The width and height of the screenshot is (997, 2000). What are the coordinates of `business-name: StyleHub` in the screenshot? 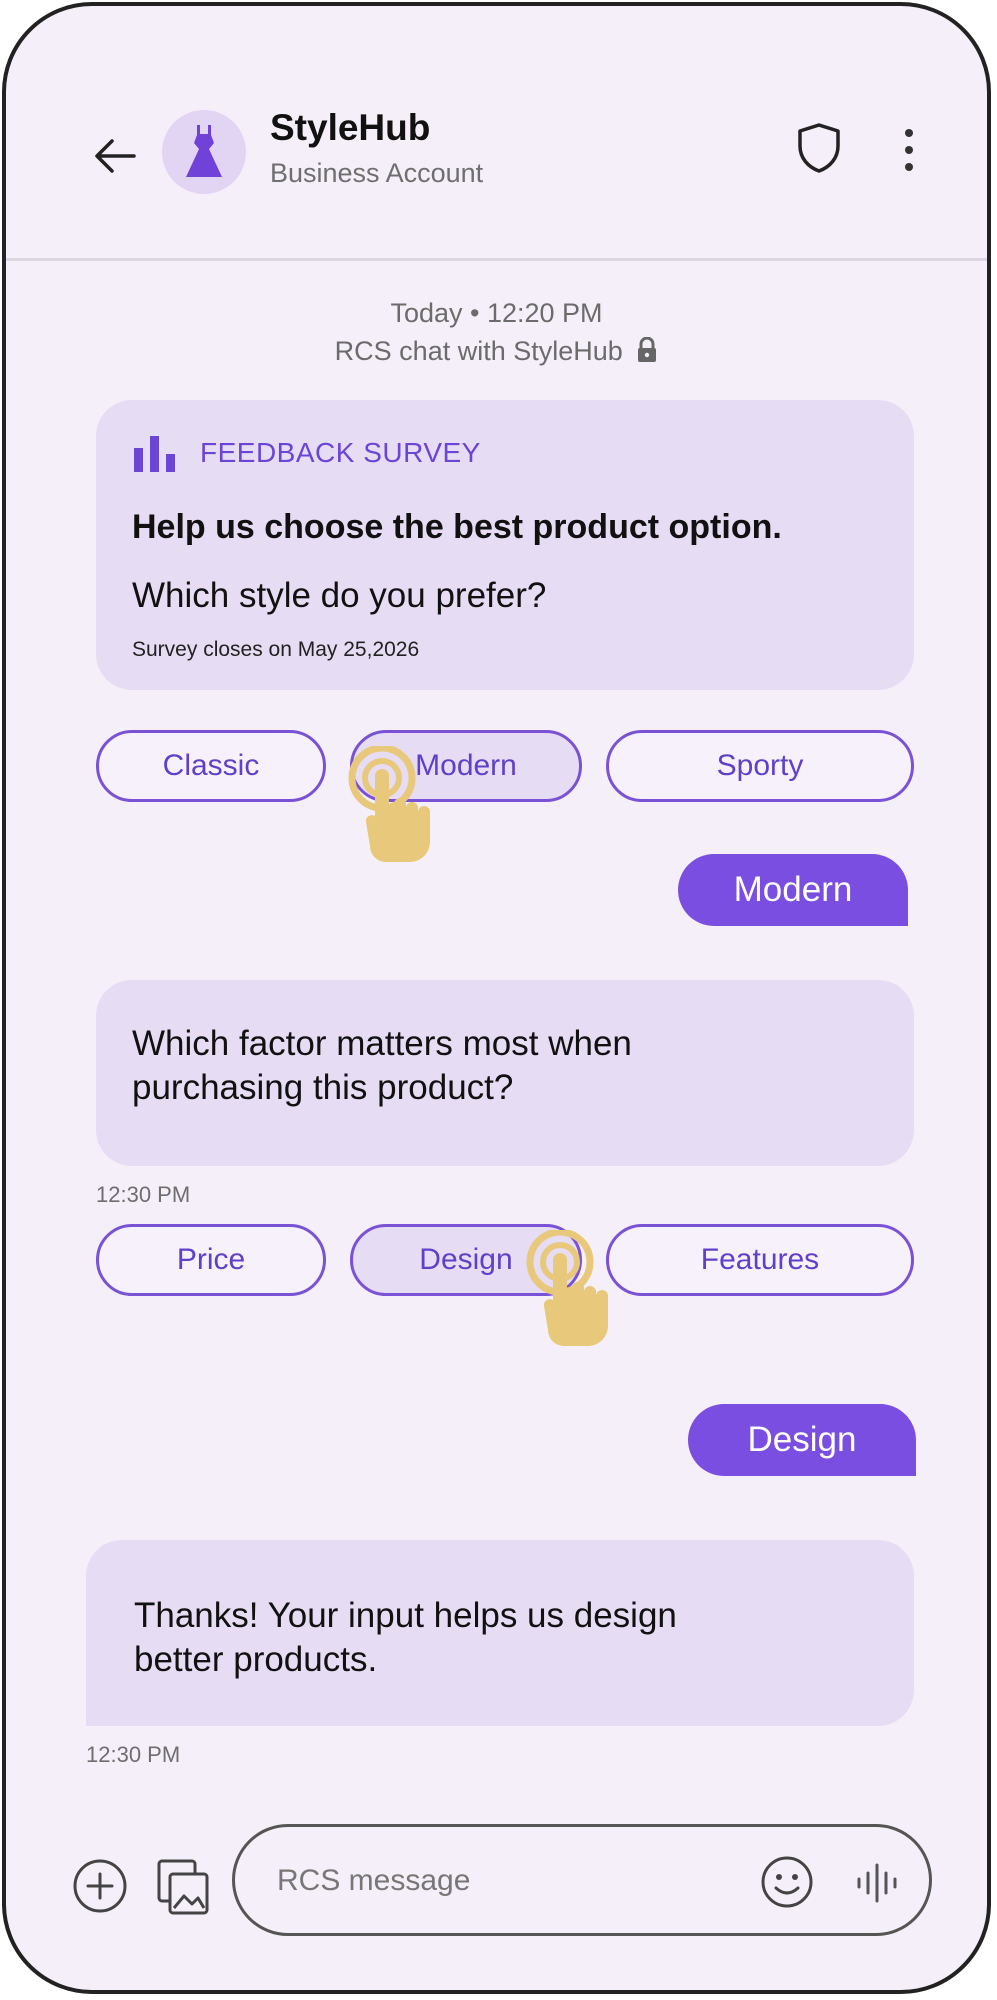 It's located at (350, 127).